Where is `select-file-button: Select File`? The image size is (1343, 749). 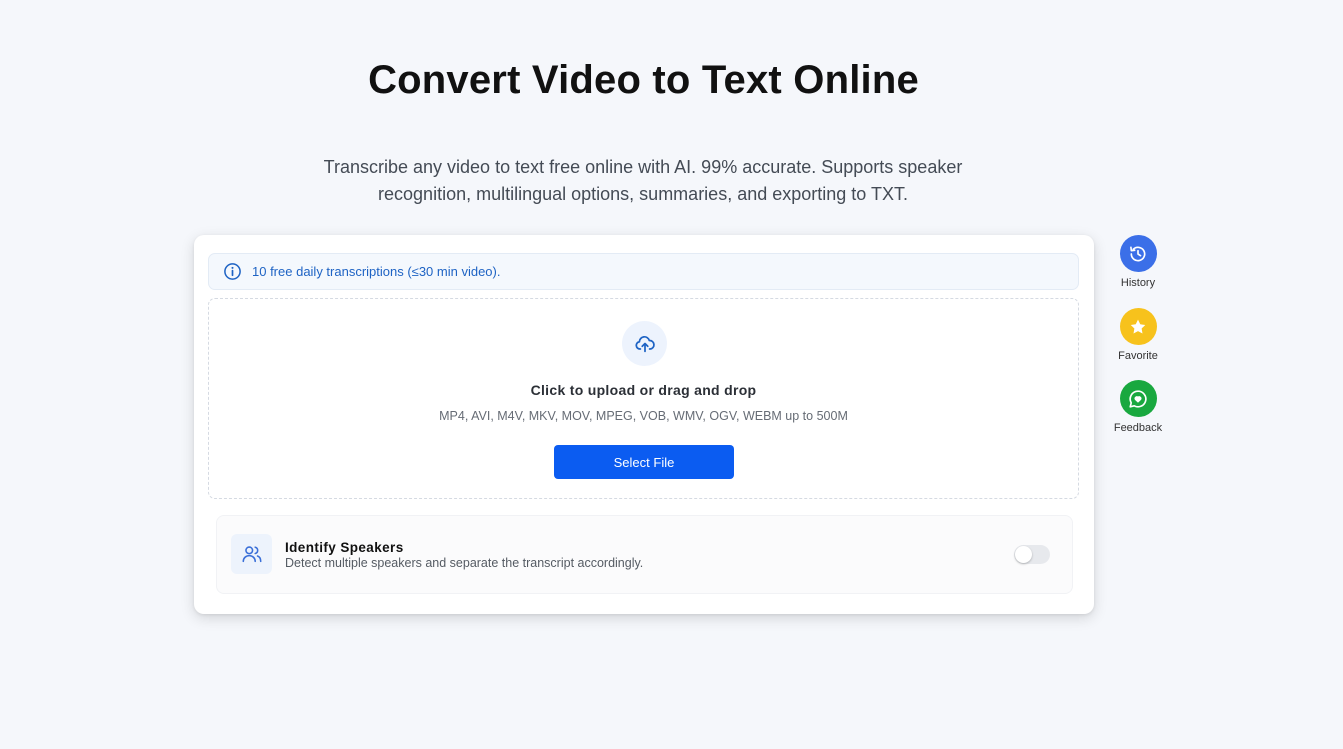
select-file-button: Select File is located at coordinates (644, 462).